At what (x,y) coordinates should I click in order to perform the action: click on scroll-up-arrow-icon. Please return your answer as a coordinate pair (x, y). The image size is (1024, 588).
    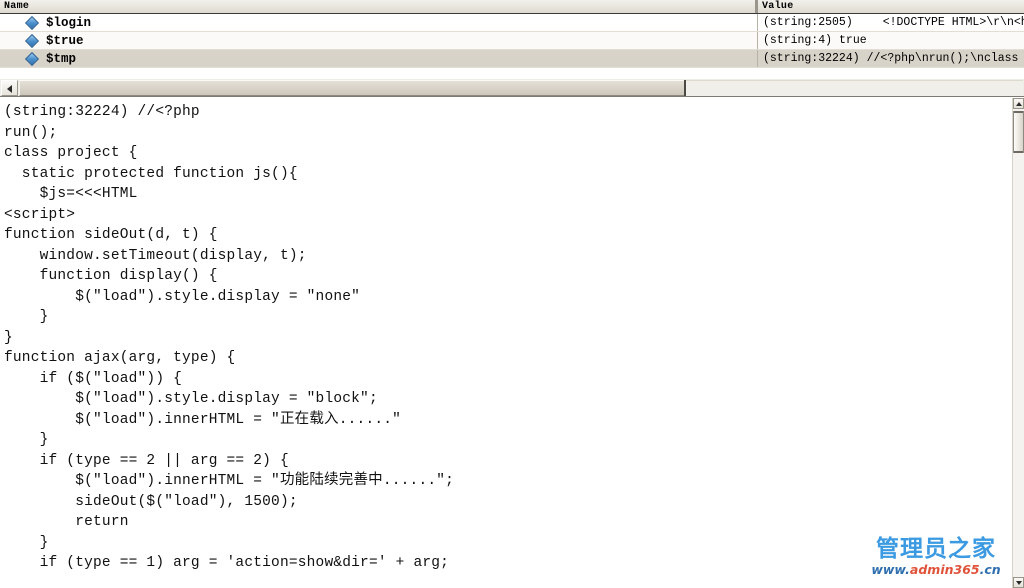
    Looking at the image, I should click on (1018, 103).